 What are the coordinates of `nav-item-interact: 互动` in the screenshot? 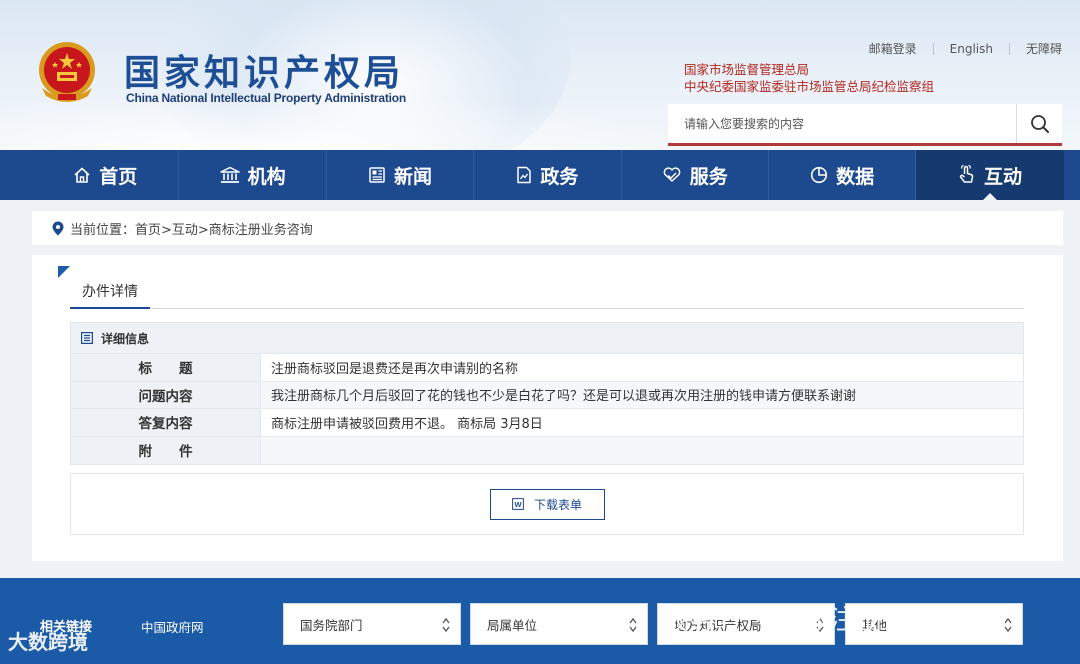 It's located at (990, 175).